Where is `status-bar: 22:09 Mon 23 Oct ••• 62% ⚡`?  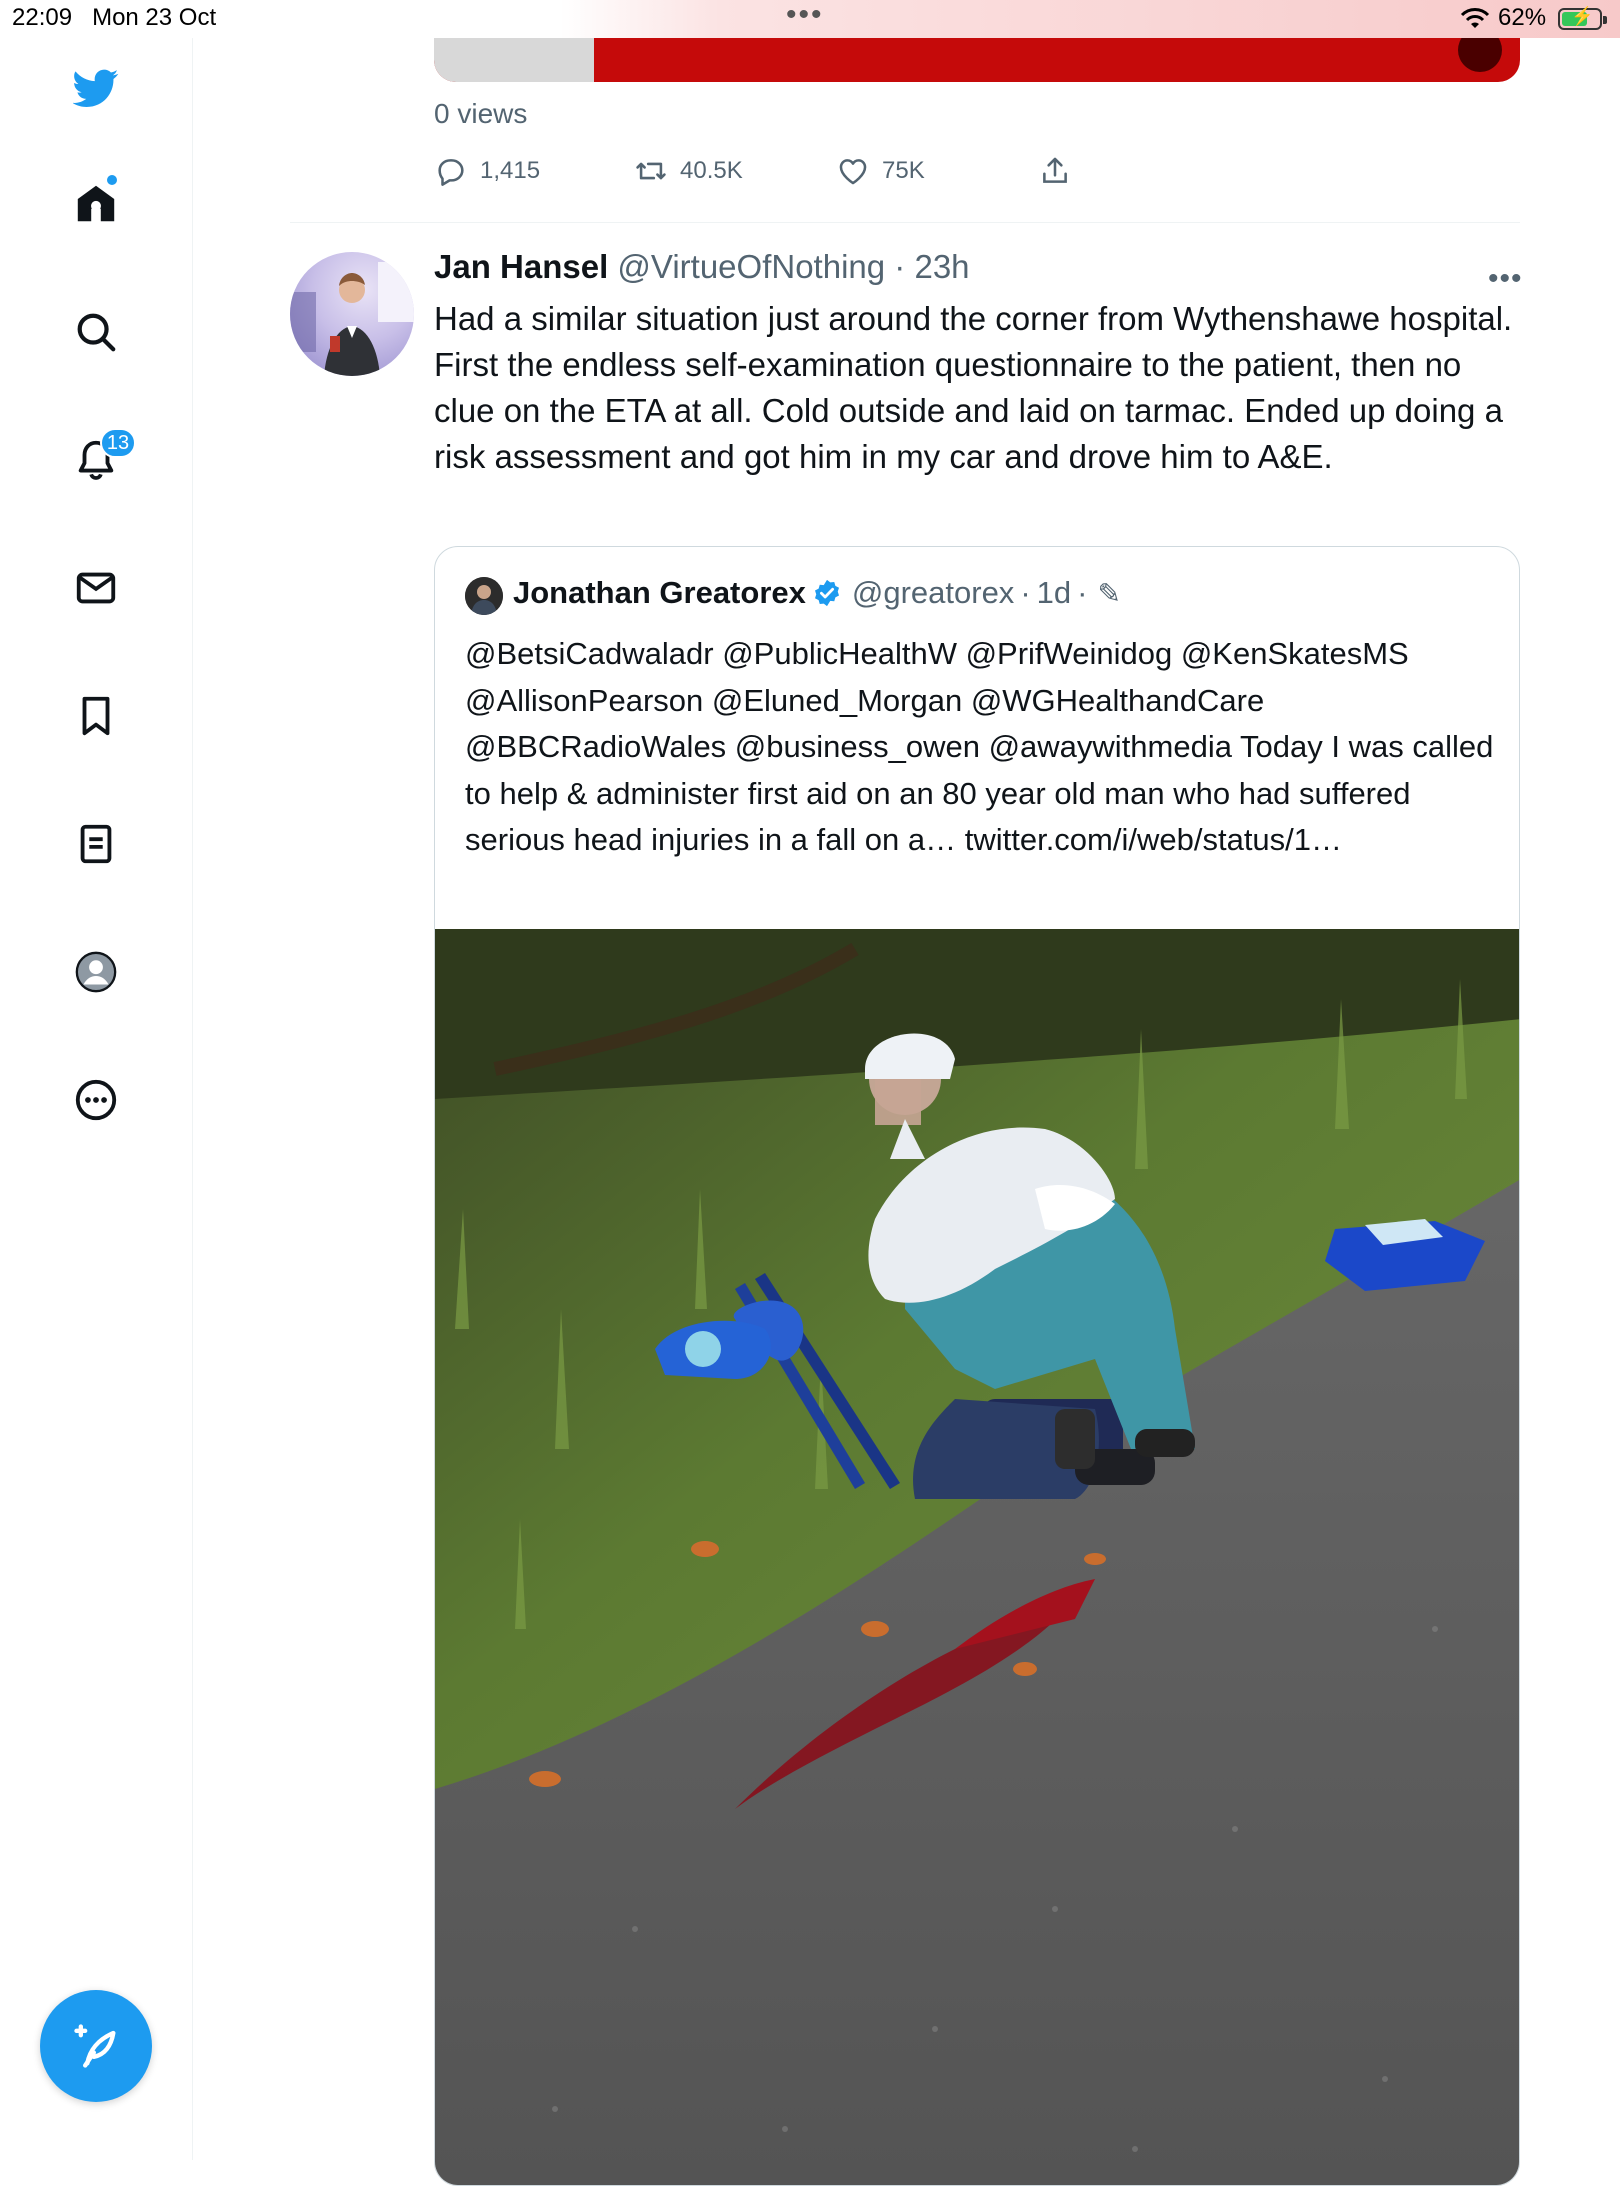 status-bar: 22:09 Mon 23 Oct ••• 62% ⚡ is located at coordinates (810, 19).